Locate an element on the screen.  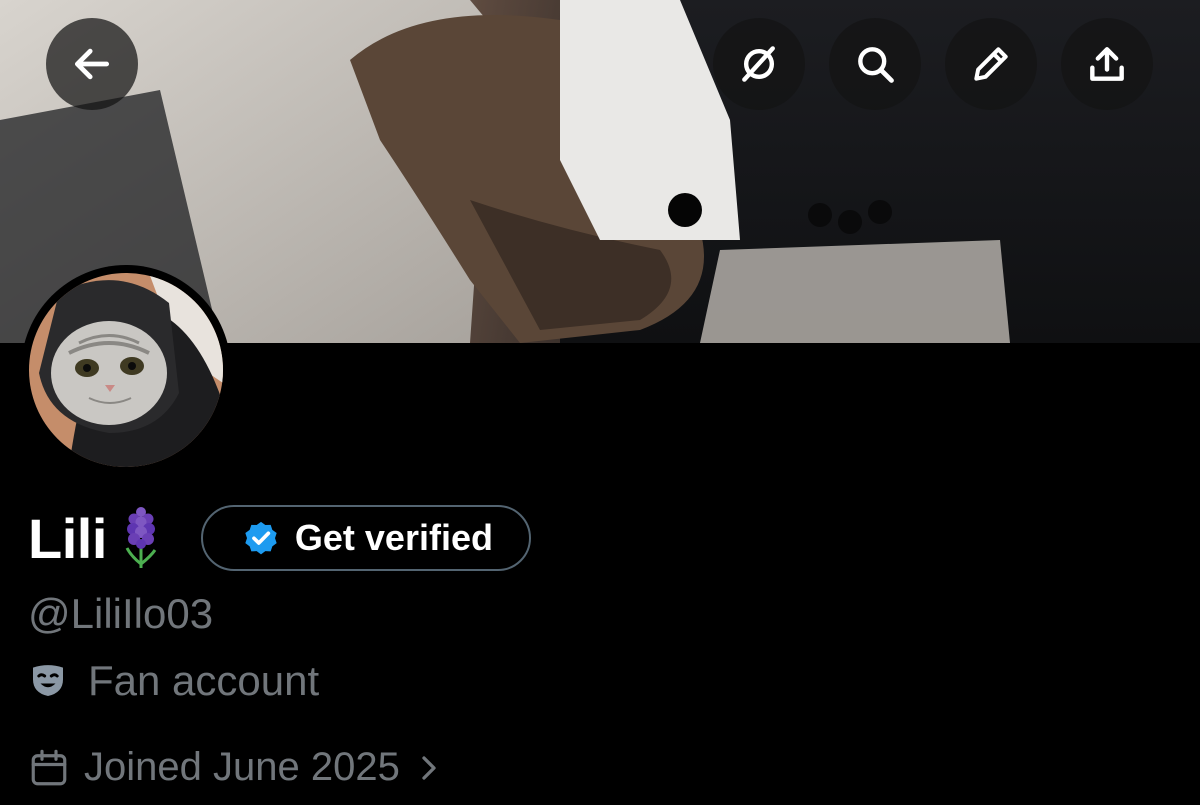
user-handle: @LiliIlo03 is located at coordinates (121, 613).